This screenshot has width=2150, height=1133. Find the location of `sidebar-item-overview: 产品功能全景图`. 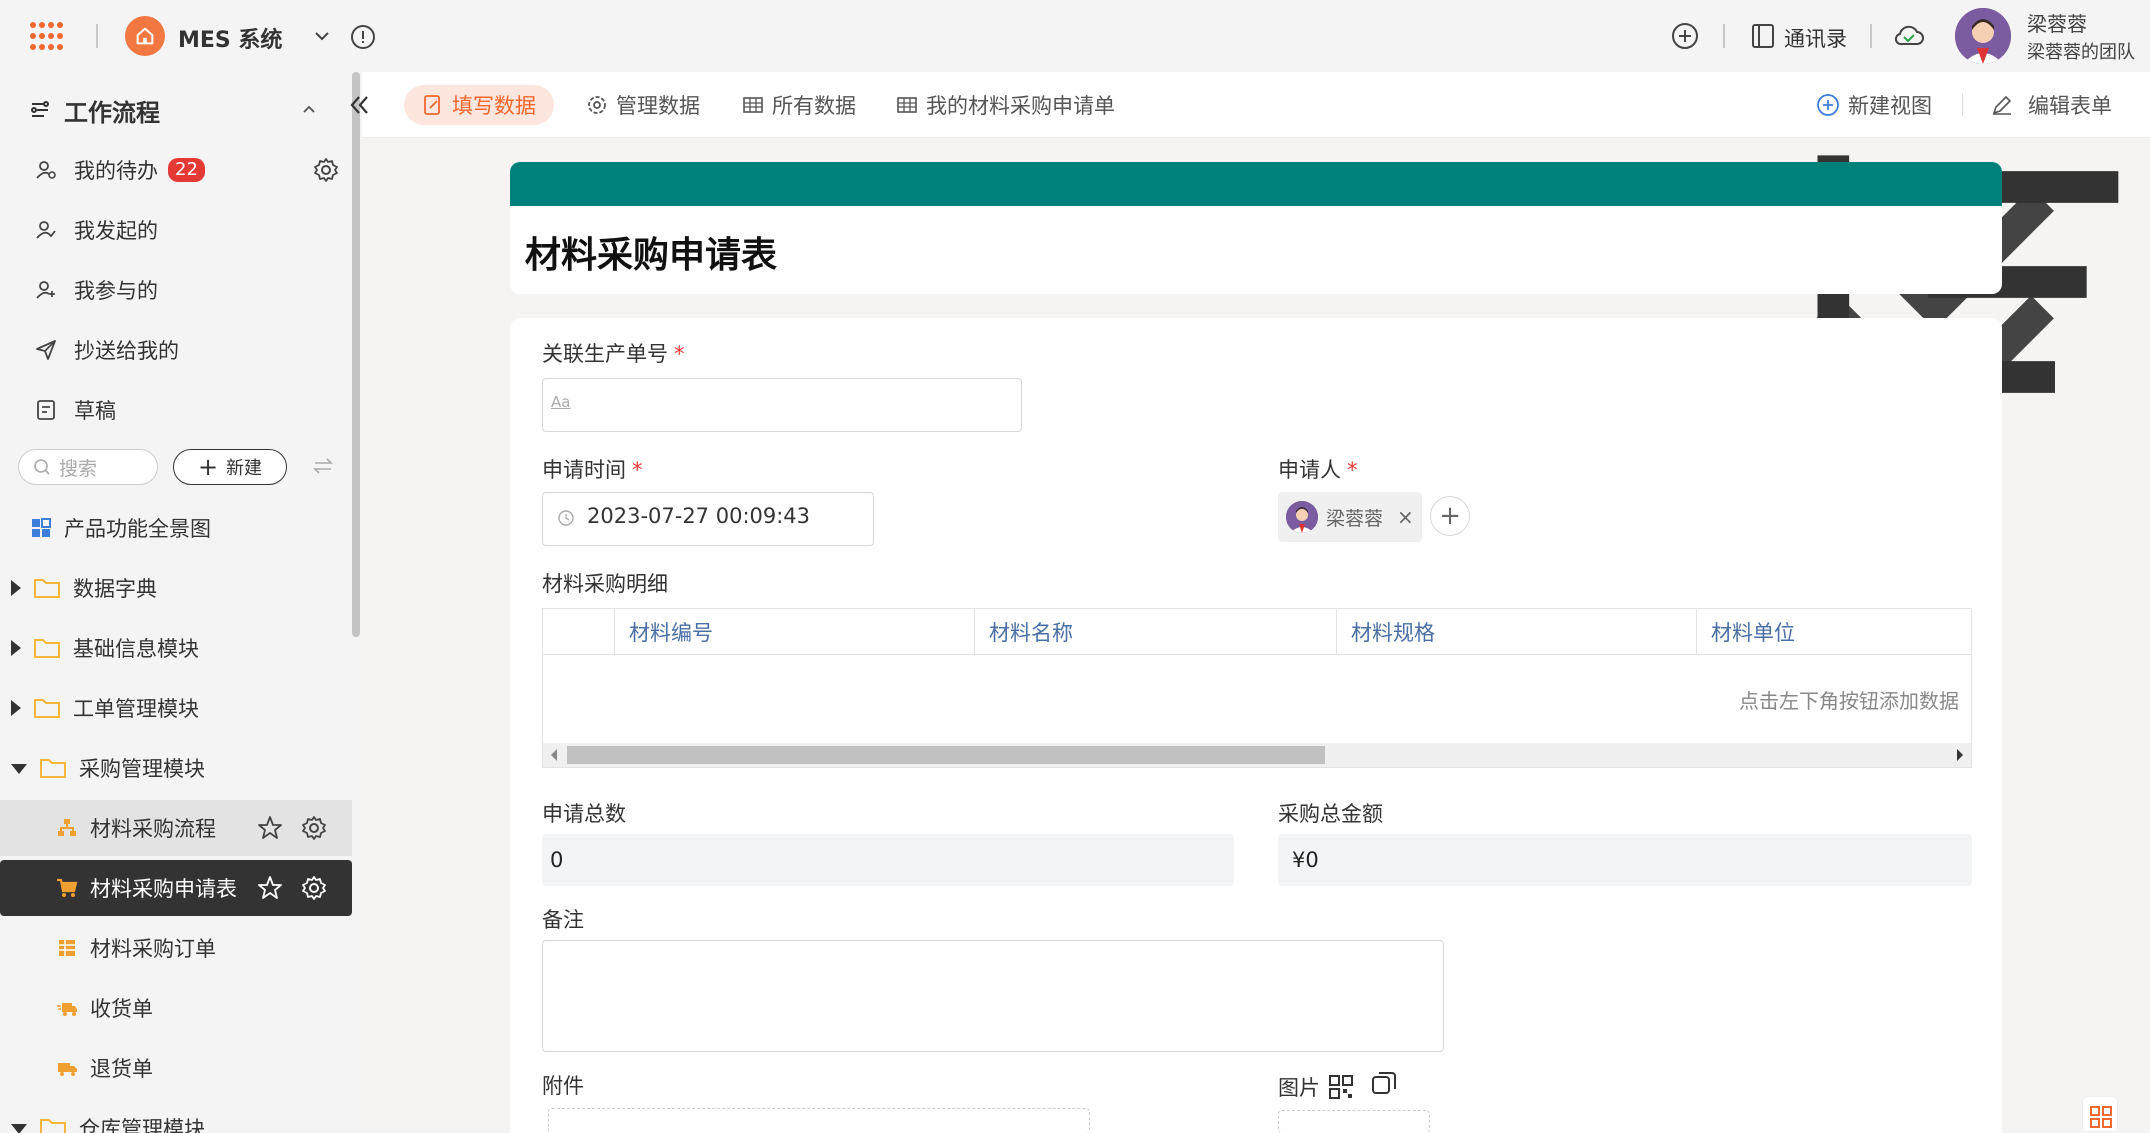

sidebar-item-overview: 产品功能全景图 is located at coordinates (176, 528).